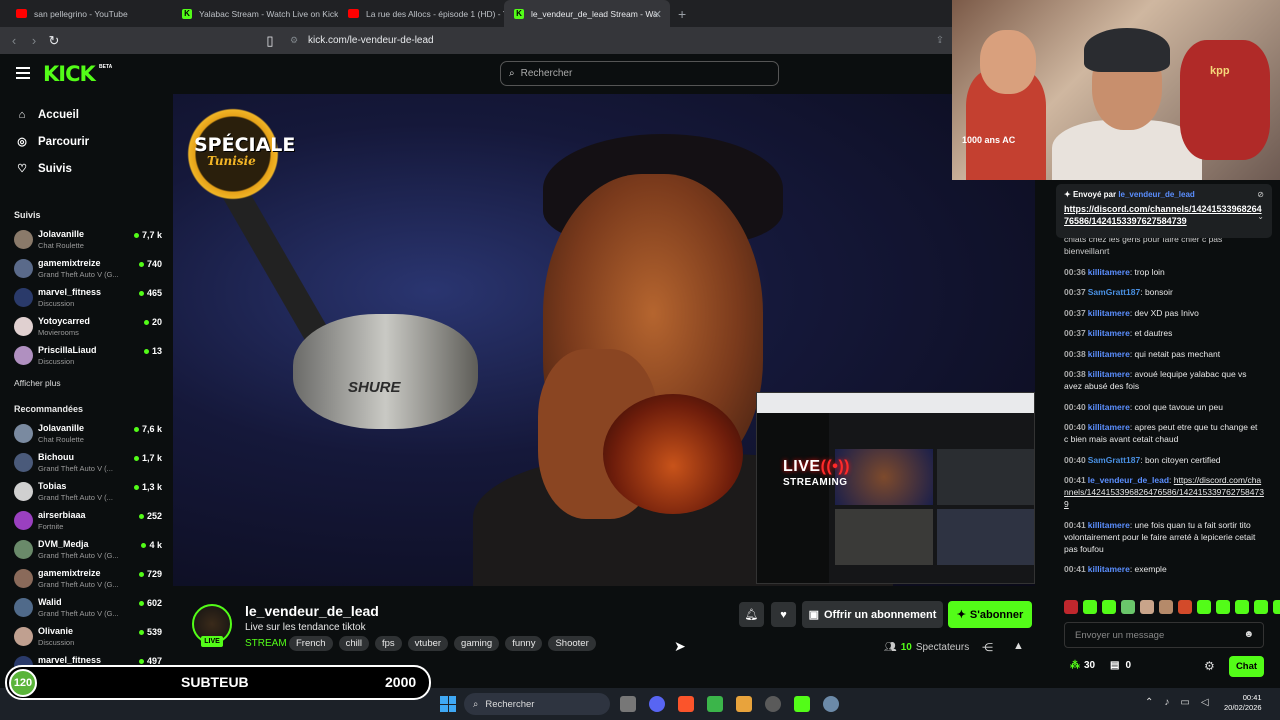 The image size is (1280, 720). I want to click on channel-item: Yotoycarred Movierooms 20, so click(86, 328).